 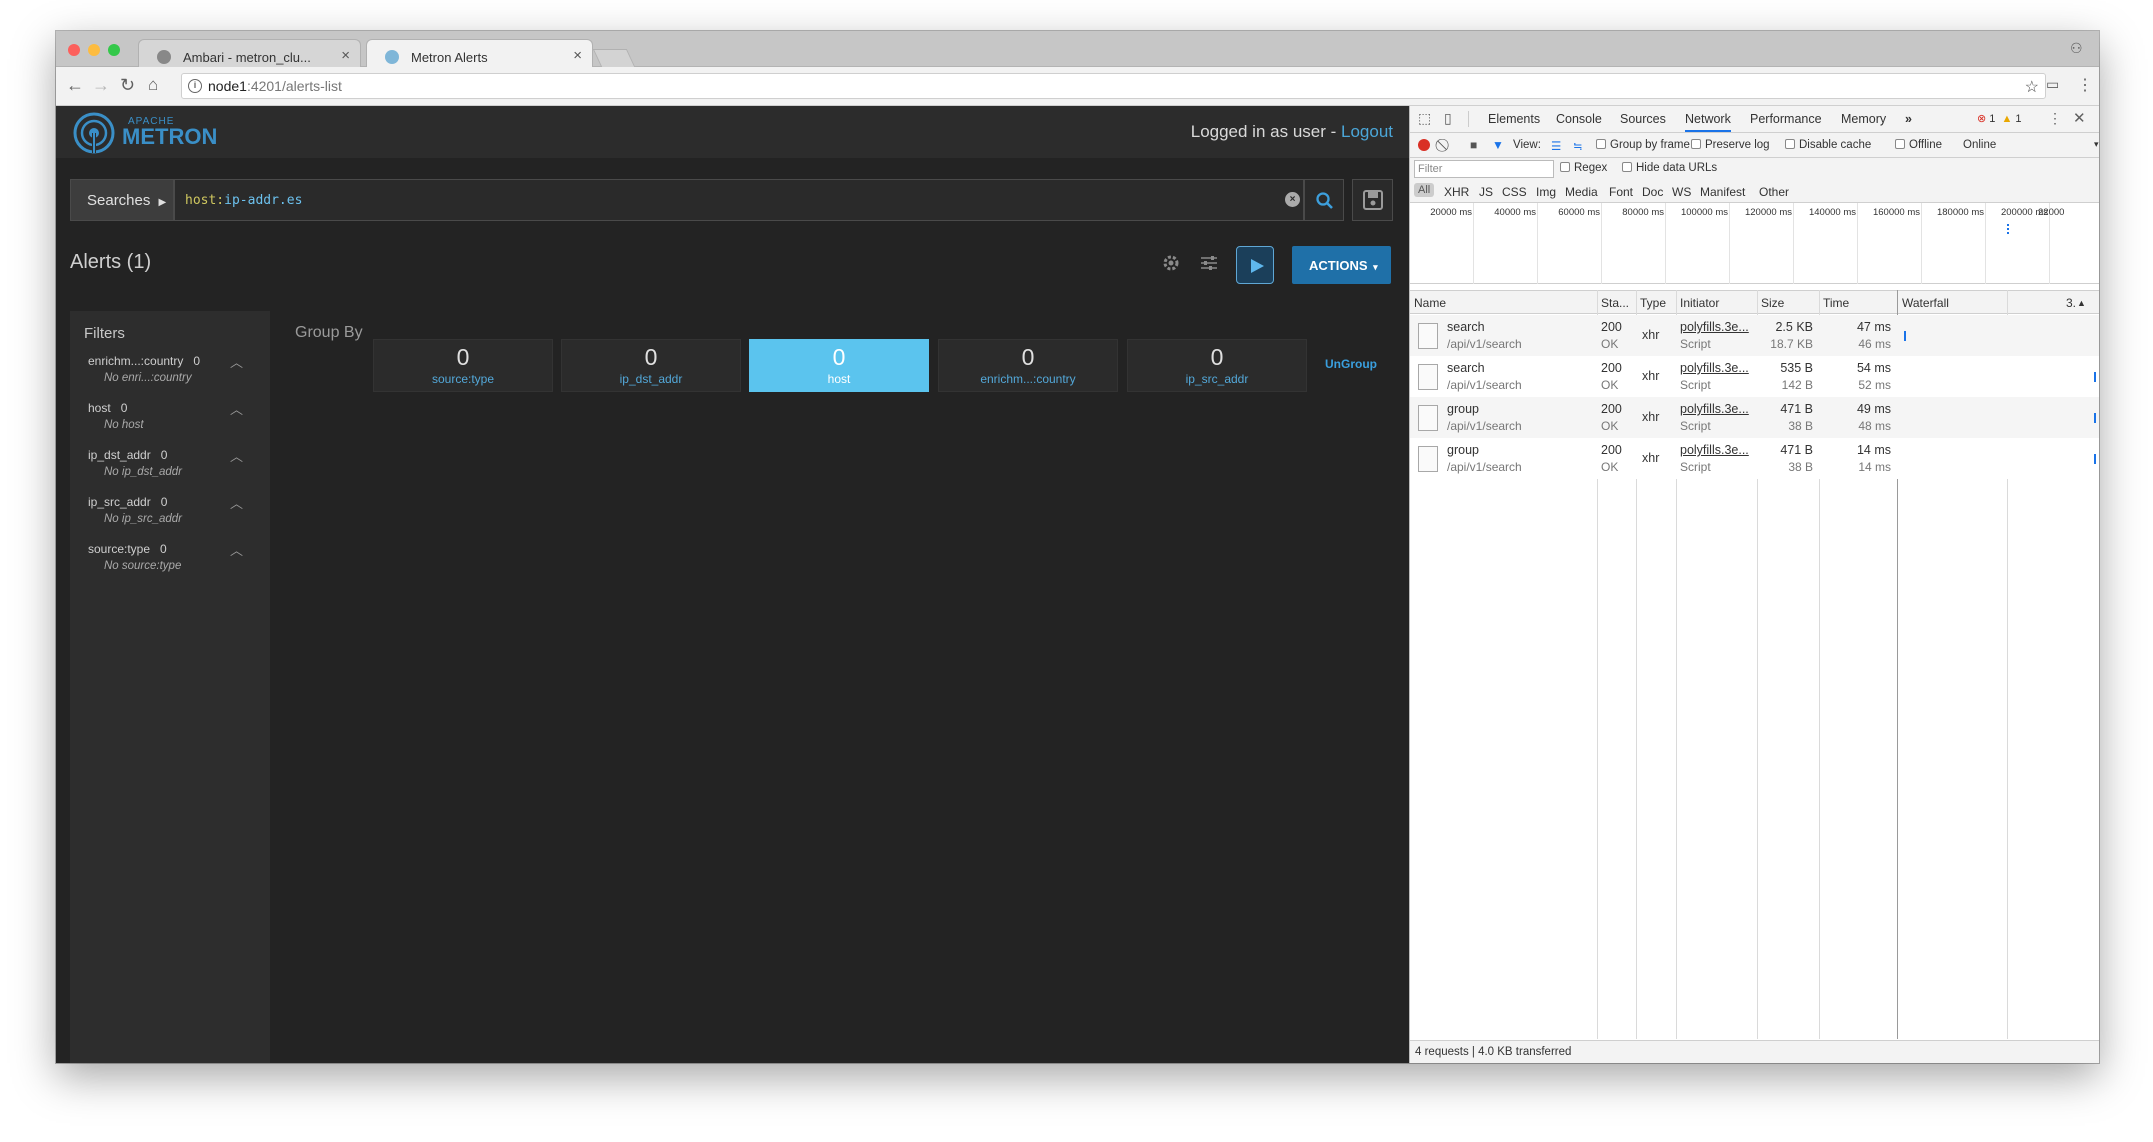 What do you see at coordinates (2055, 118) in the screenshot?
I see `devtools-menu-icon: ⋮` at bounding box center [2055, 118].